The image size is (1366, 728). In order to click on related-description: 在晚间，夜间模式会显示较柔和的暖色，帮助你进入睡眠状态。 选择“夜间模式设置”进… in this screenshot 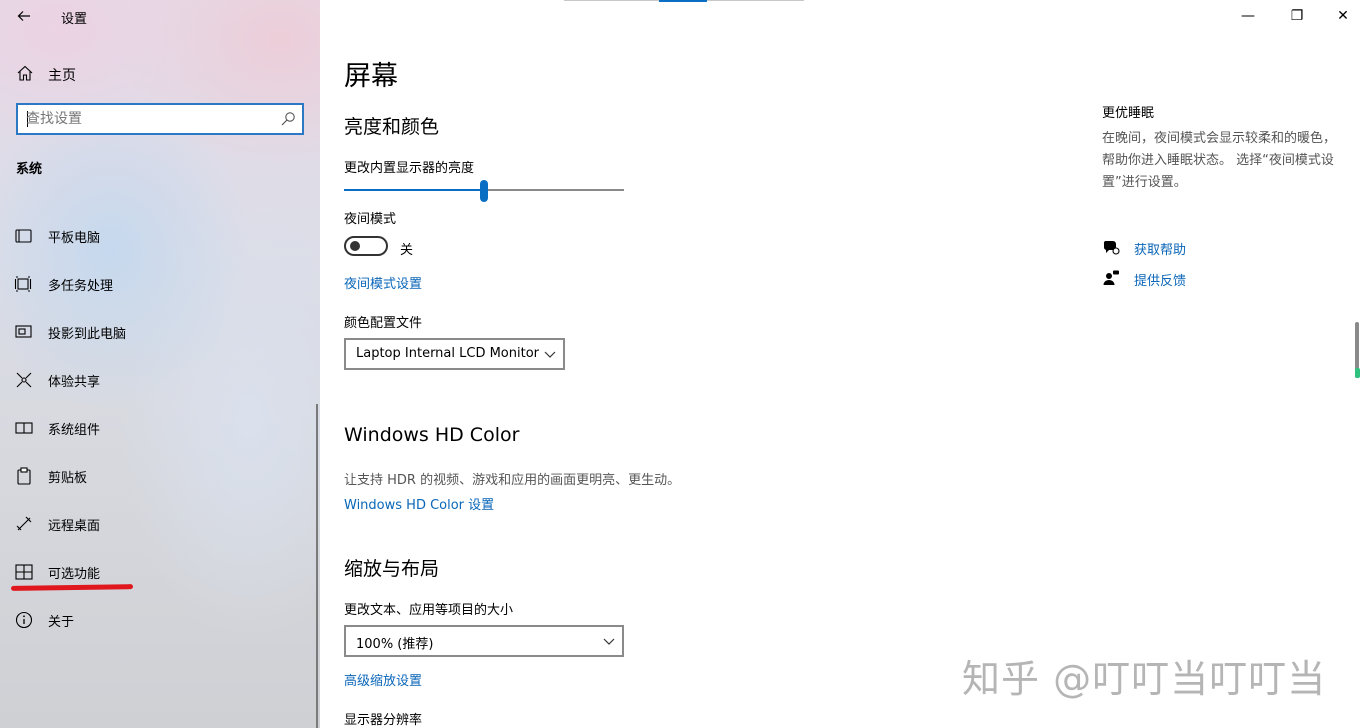, I will do `click(1219, 160)`.